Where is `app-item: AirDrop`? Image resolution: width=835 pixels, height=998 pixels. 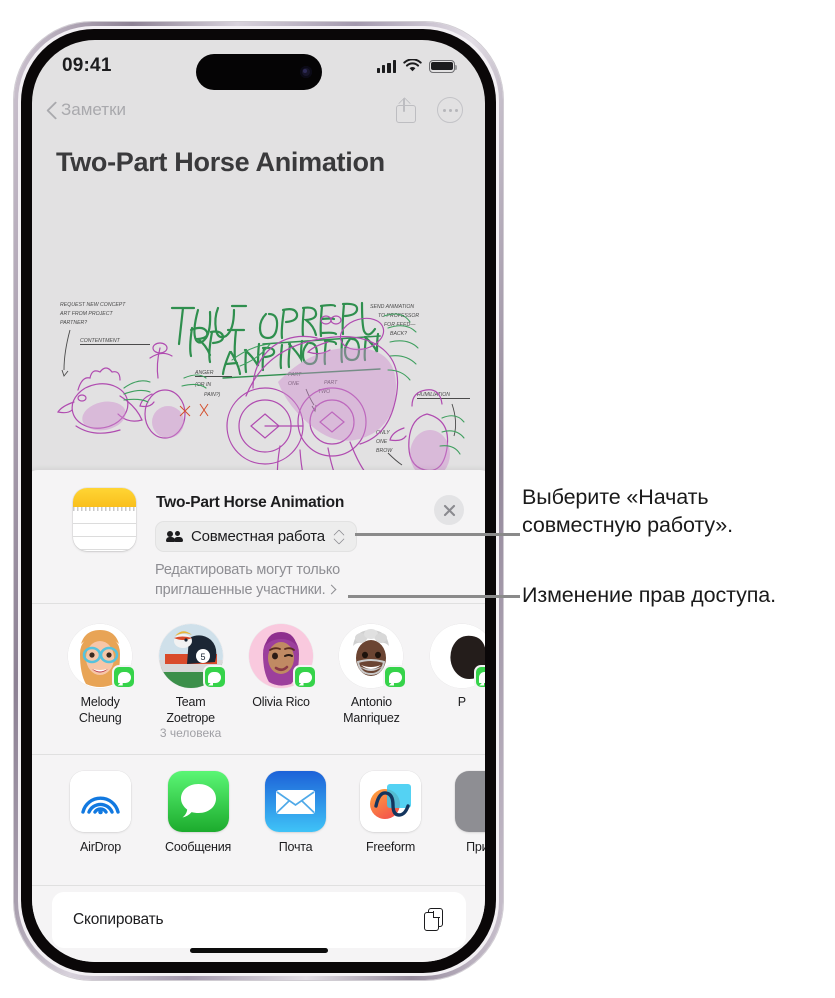
app-item: AirDrop is located at coordinates (100, 813).